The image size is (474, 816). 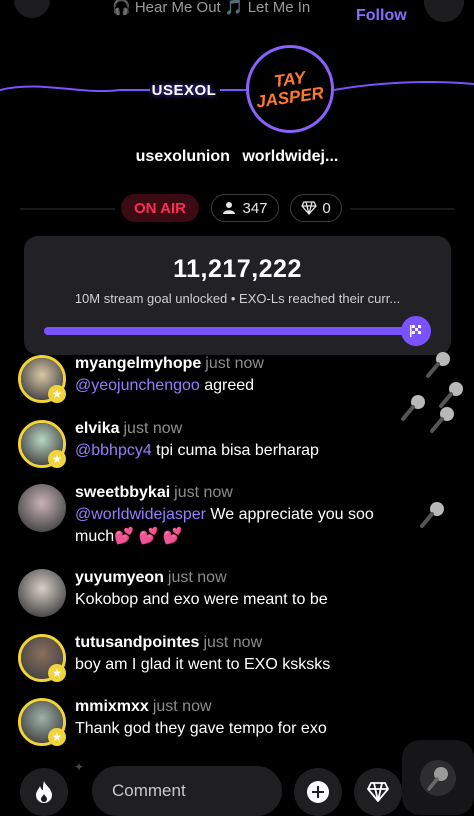 I want to click on comment-message: tpi cuma bisa berharap, so click(x=235, y=450).